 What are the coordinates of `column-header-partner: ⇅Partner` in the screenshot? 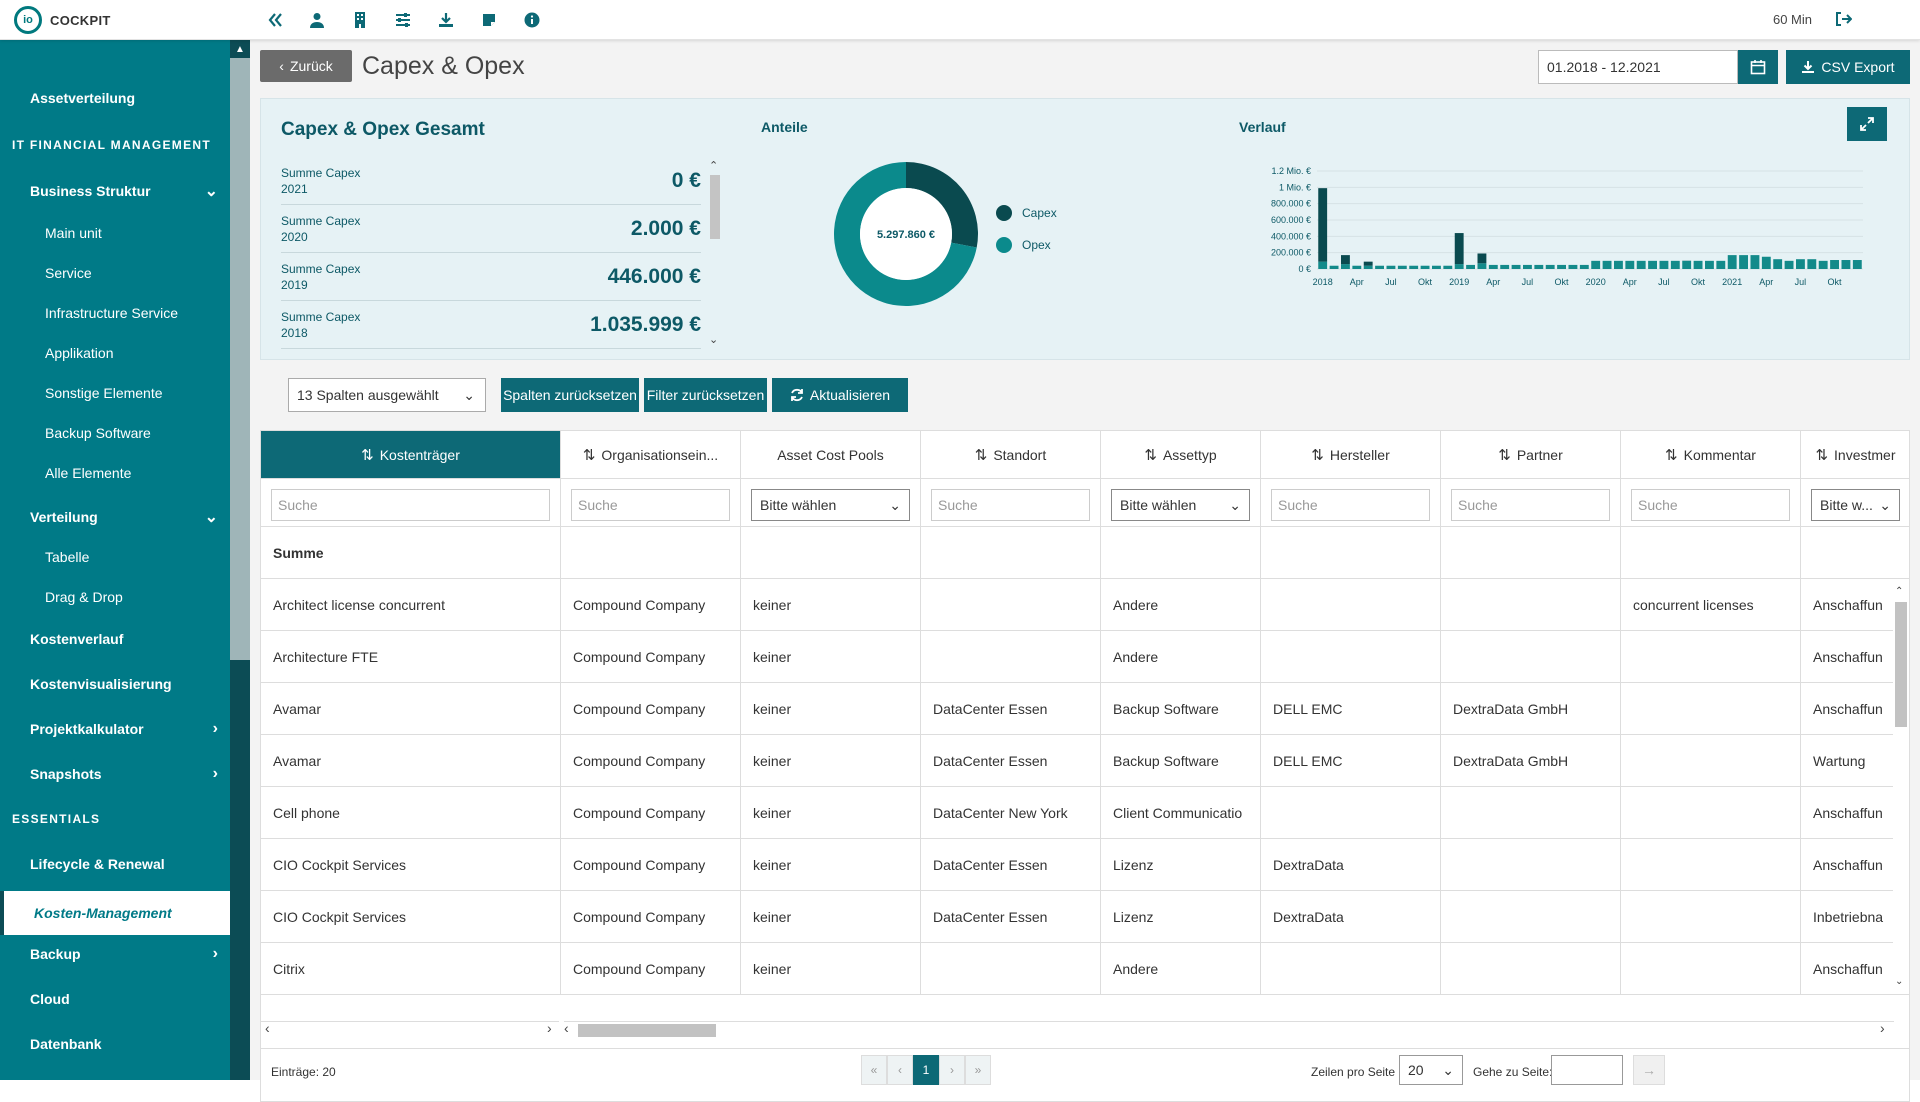 It's located at (1531, 455).